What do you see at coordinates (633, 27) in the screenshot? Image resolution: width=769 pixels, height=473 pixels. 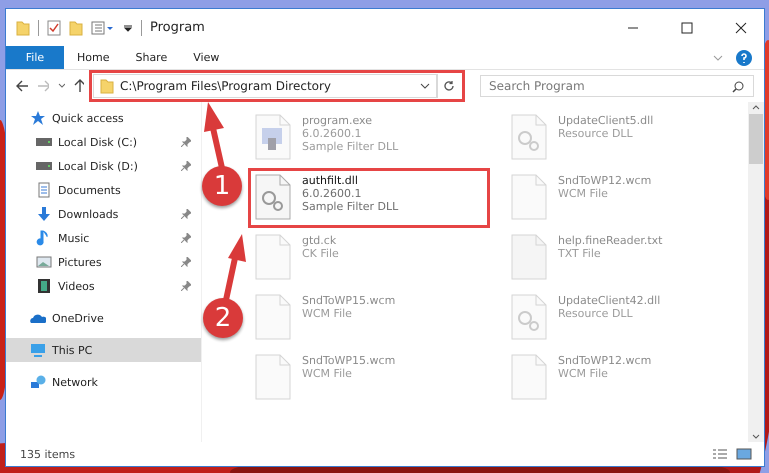 I see `minimize-icon` at bounding box center [633, 27].